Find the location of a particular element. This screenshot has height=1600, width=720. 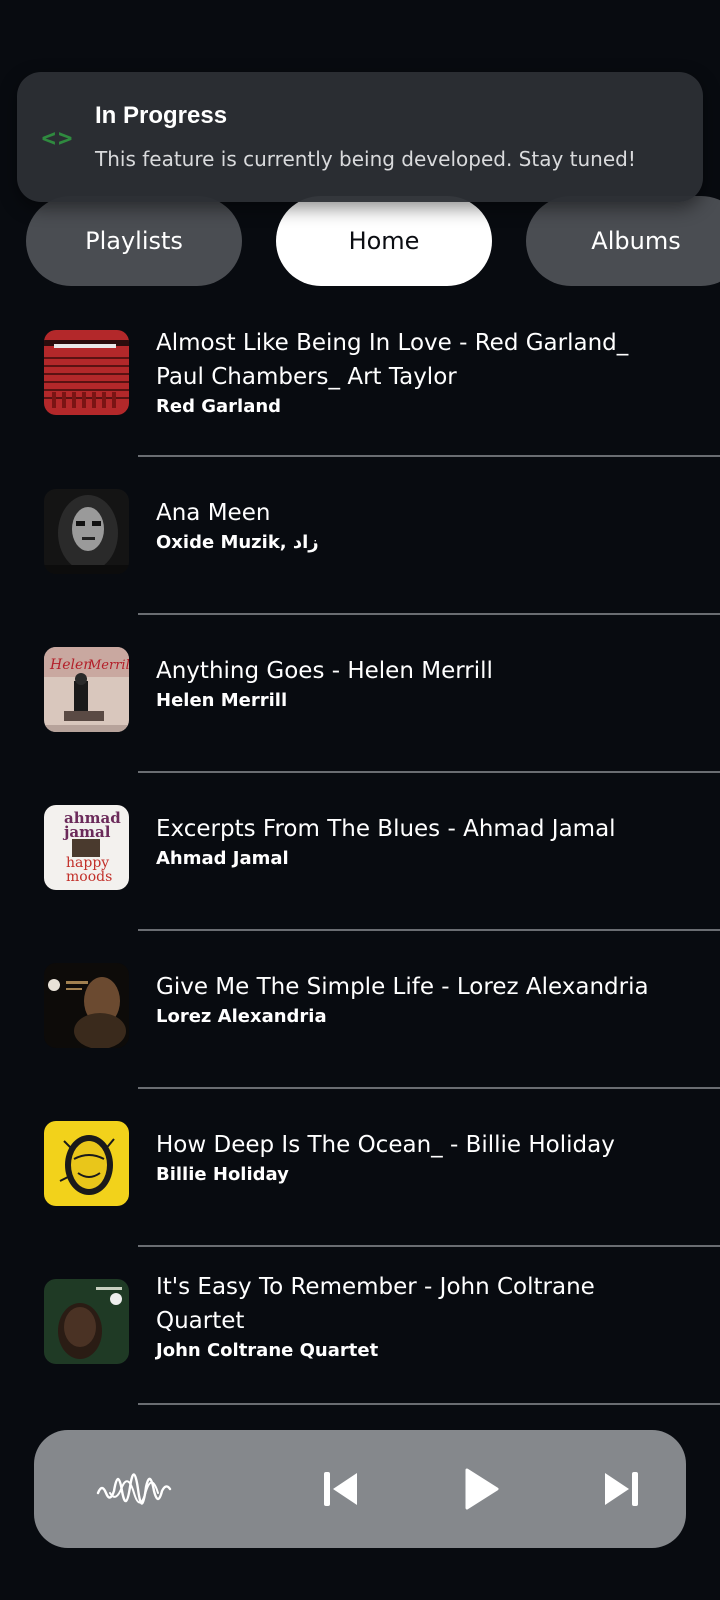

tab-albums: Albums is located at coordinates (623, 241).